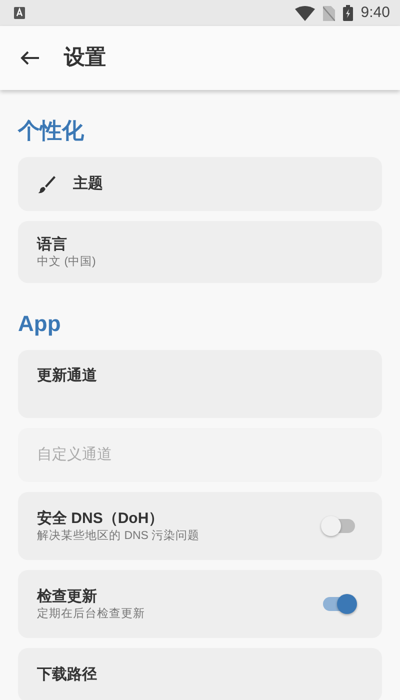 The height and width of the screenshot is (700, 400). Describe the element at coordinates (67, 376) in the screenshot. I see `item-title: 更新通道` at that location.